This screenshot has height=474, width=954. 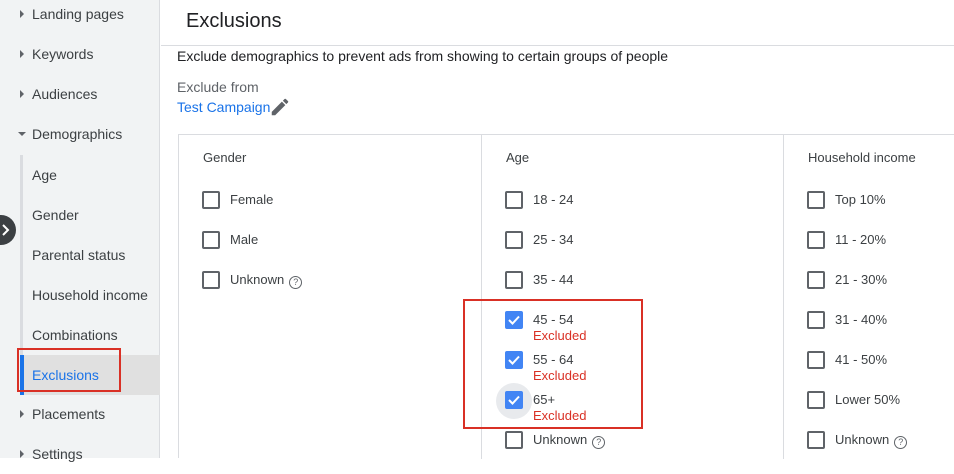 I want to click on sidebar-item-label: Keywords, so click(x=63, y=54).